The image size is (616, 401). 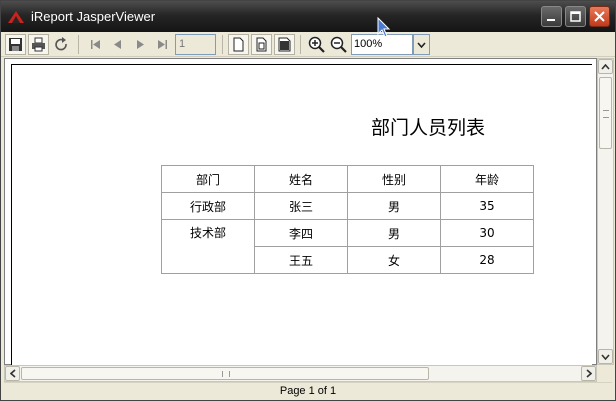 I want to click on toolbar: 1 100%, so click(x=308, y=44).